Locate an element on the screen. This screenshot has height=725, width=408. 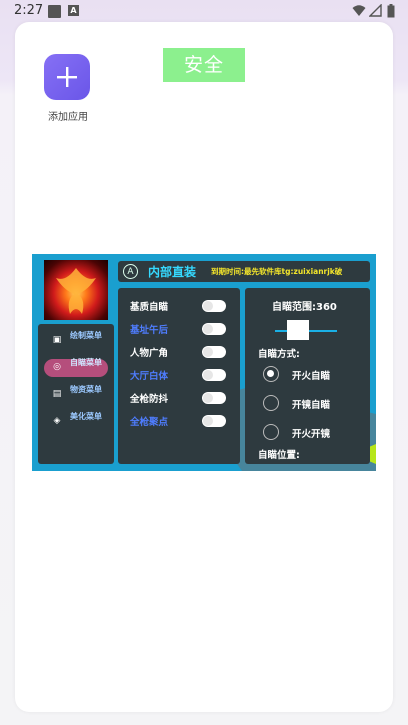
nav-item-label: 美化菜单 is located at coordinates (86, 416).